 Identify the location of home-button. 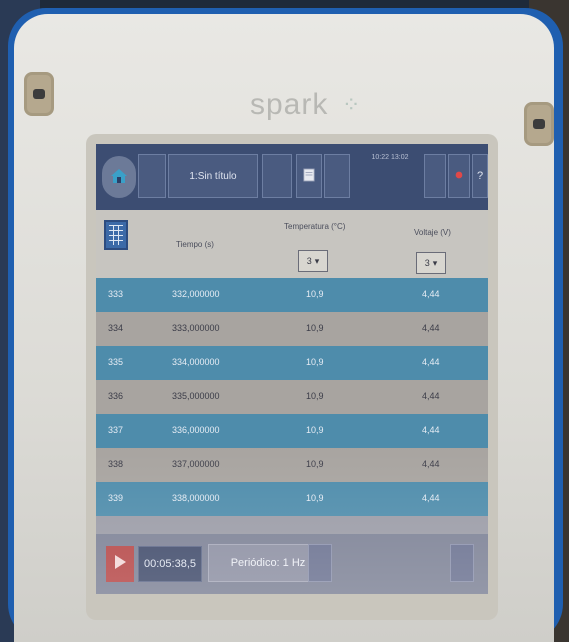
(119, 177).